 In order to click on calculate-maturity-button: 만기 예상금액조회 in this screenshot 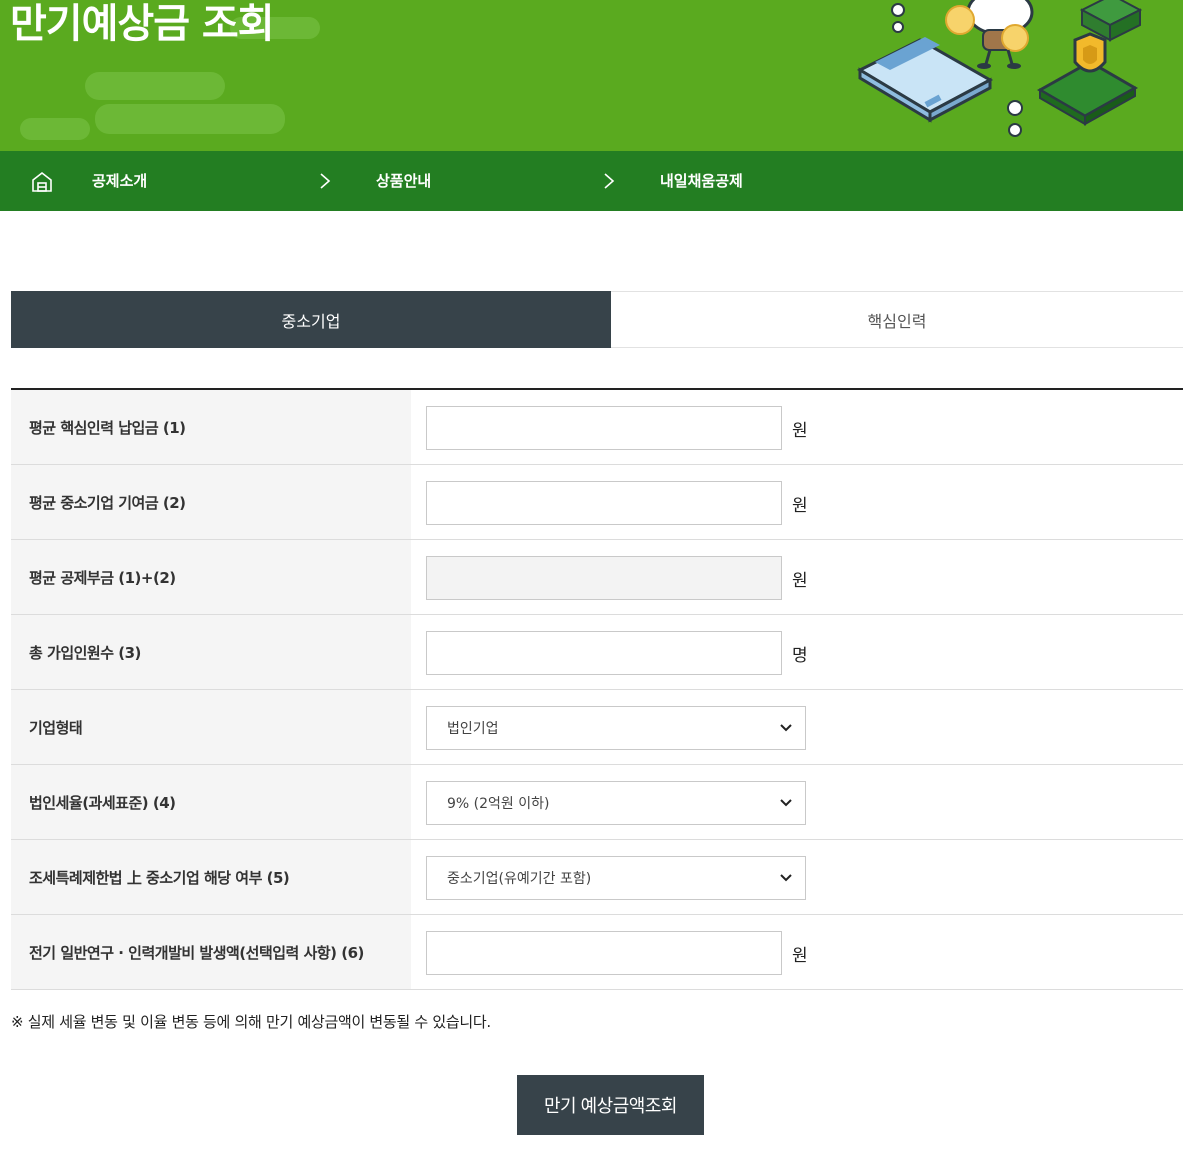, I will do `click(610, 1105)`.